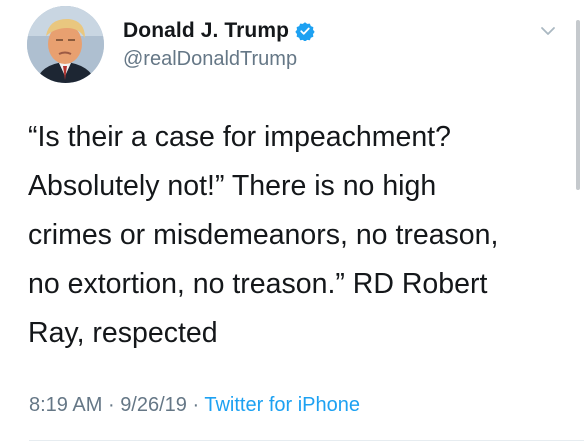 This screenshot has height=442, width=584. What do you see at coordinates (282, 405) in the screenshot?
I see `tweet-source-link: Twitter for iPhone` at bounding box center [282, 405].